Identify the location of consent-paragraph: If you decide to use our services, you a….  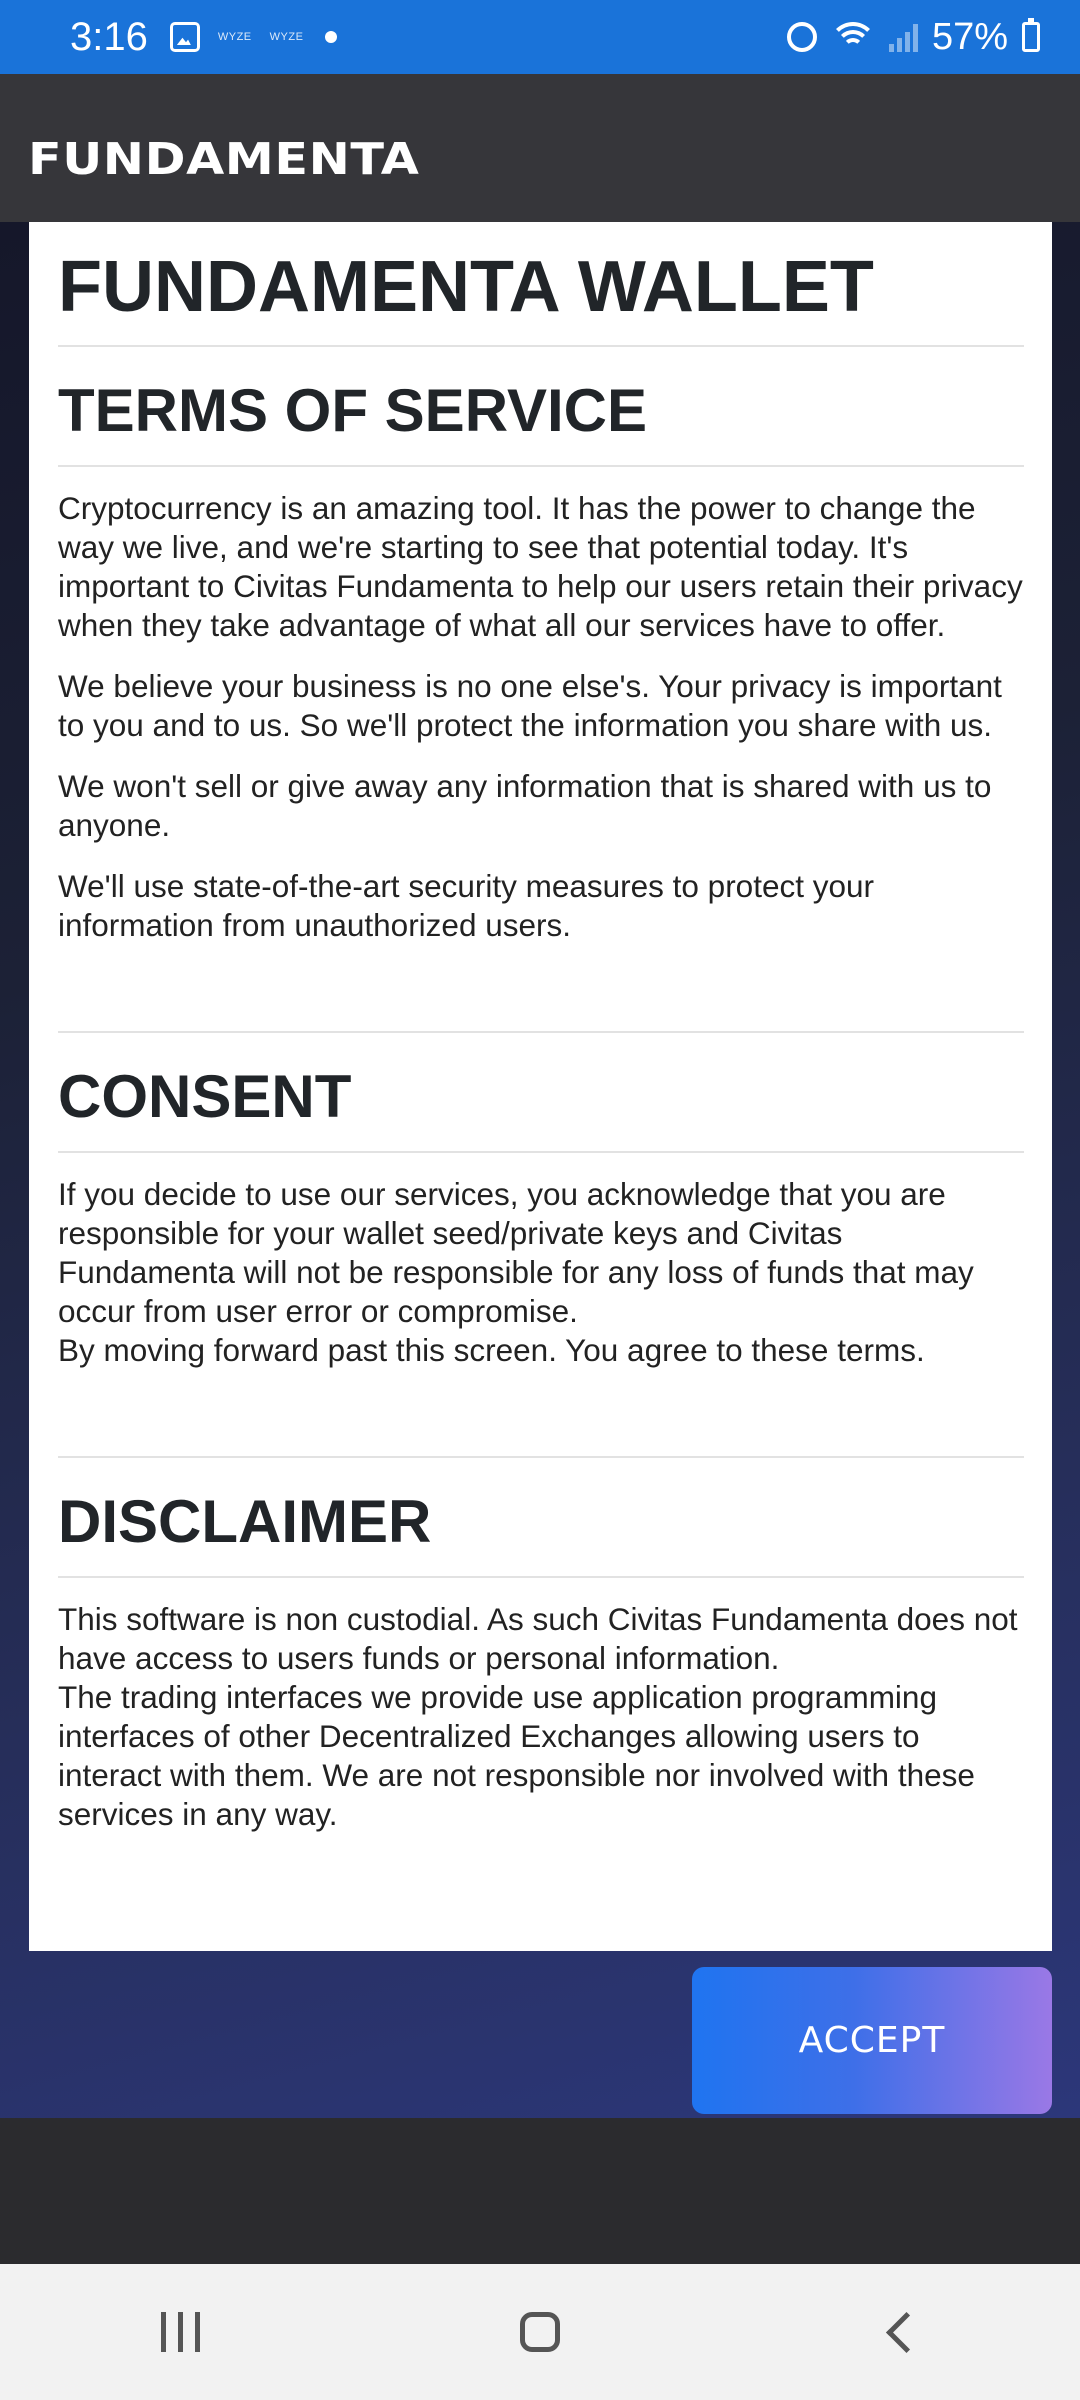
(516, 1252).